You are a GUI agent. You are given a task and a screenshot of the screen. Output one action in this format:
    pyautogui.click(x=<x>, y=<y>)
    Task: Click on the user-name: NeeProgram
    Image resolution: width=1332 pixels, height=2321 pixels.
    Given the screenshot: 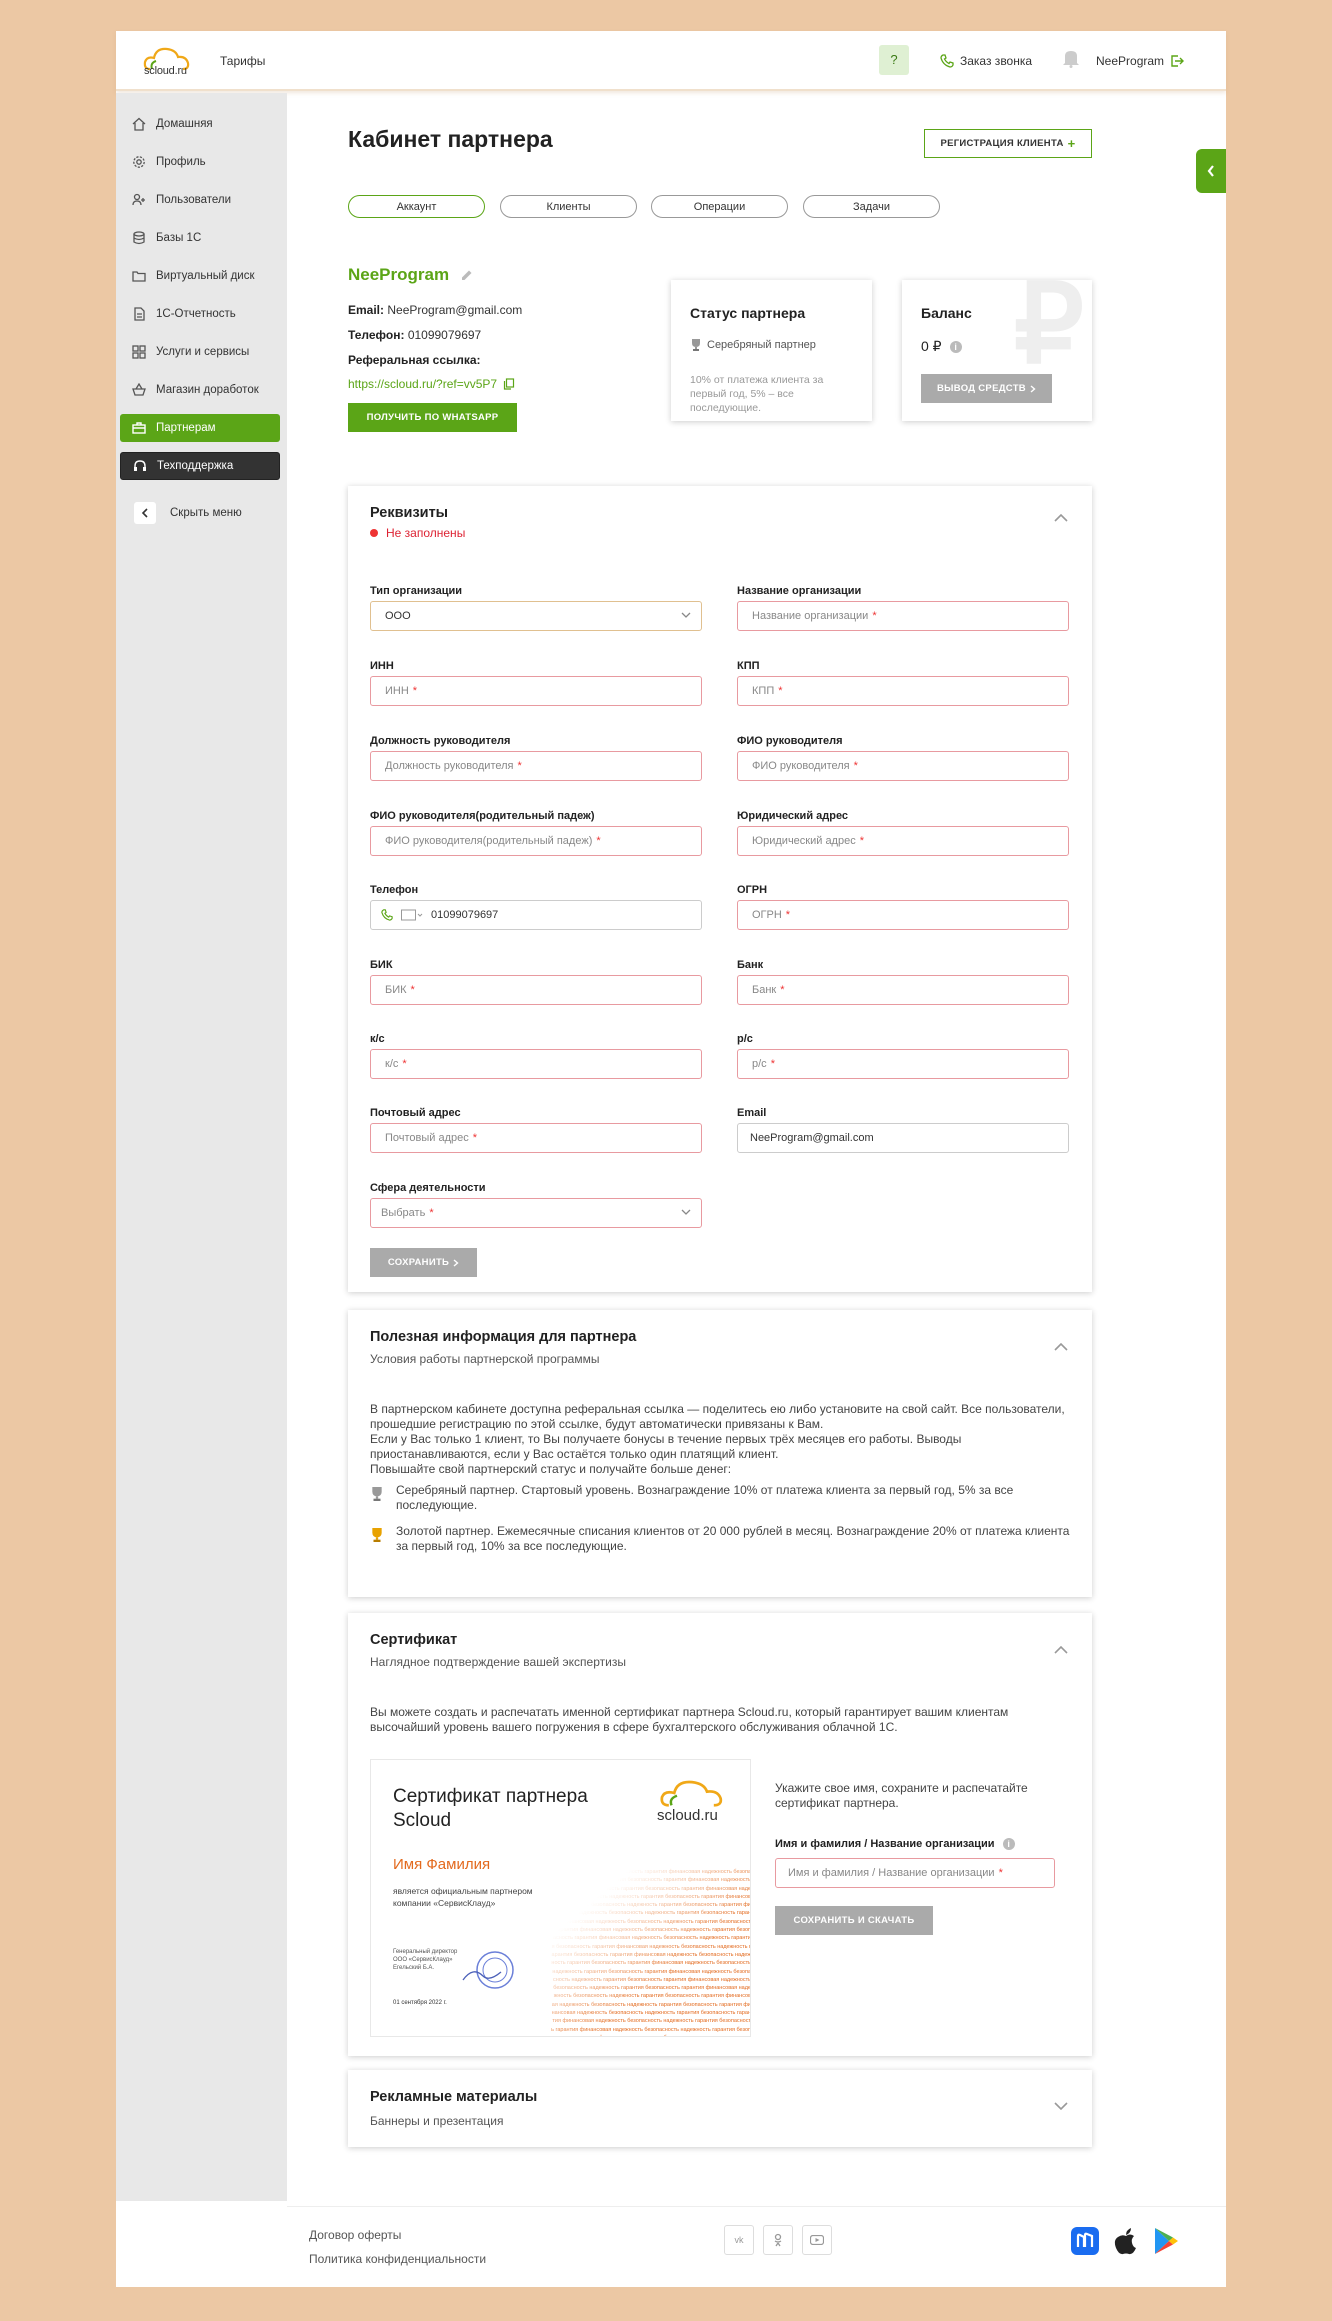 What is the action you would take?
    pyautogui.click(x=1130, y=61)
    